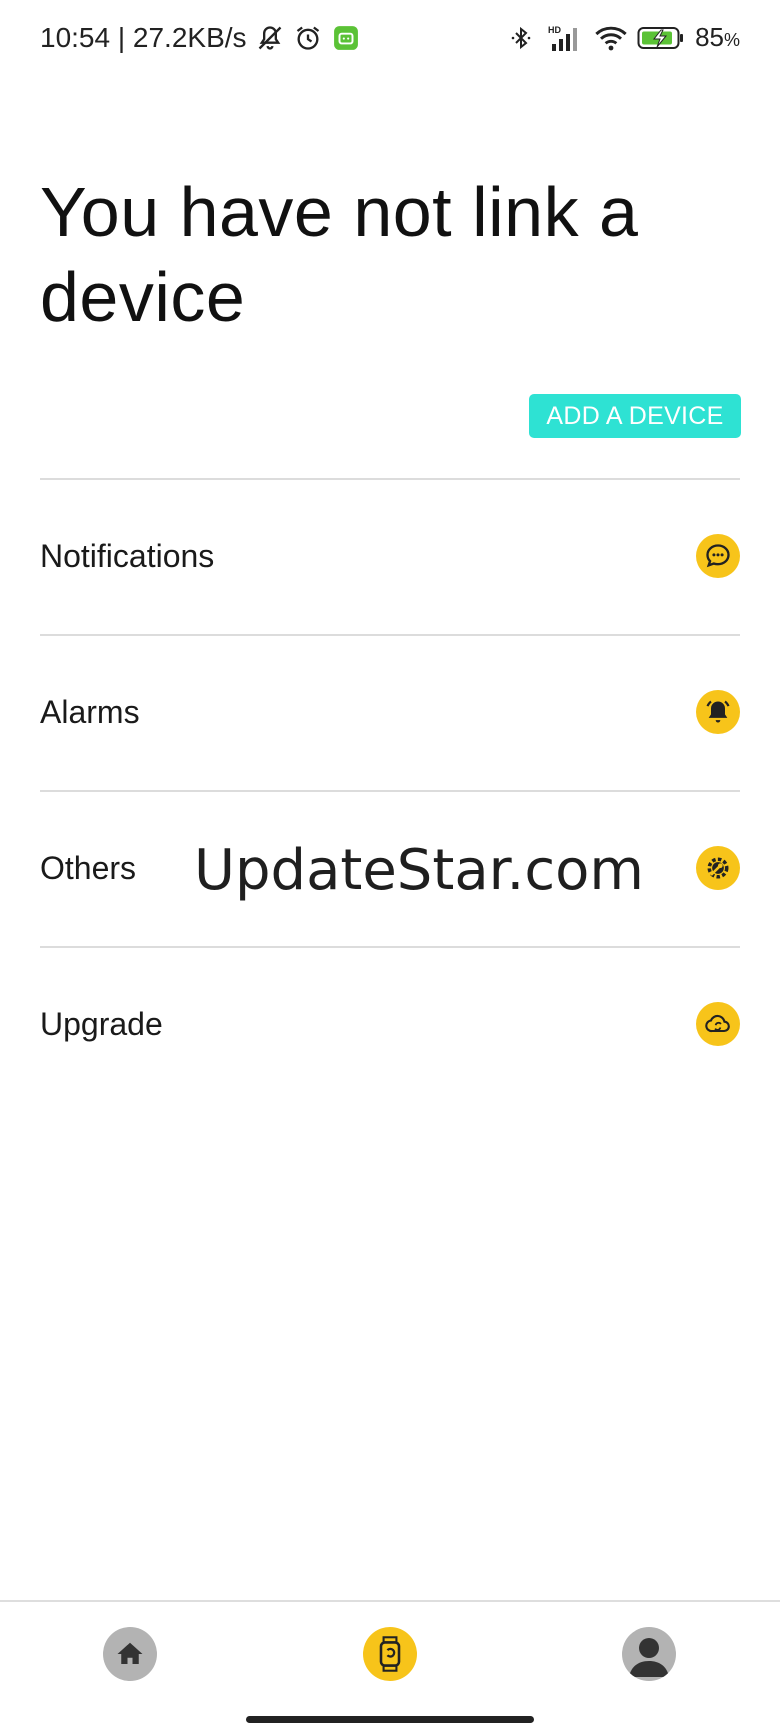  Describe the element at coordinates (521, 38) in the screenshot. I see `bluetooth-icon` at that location.